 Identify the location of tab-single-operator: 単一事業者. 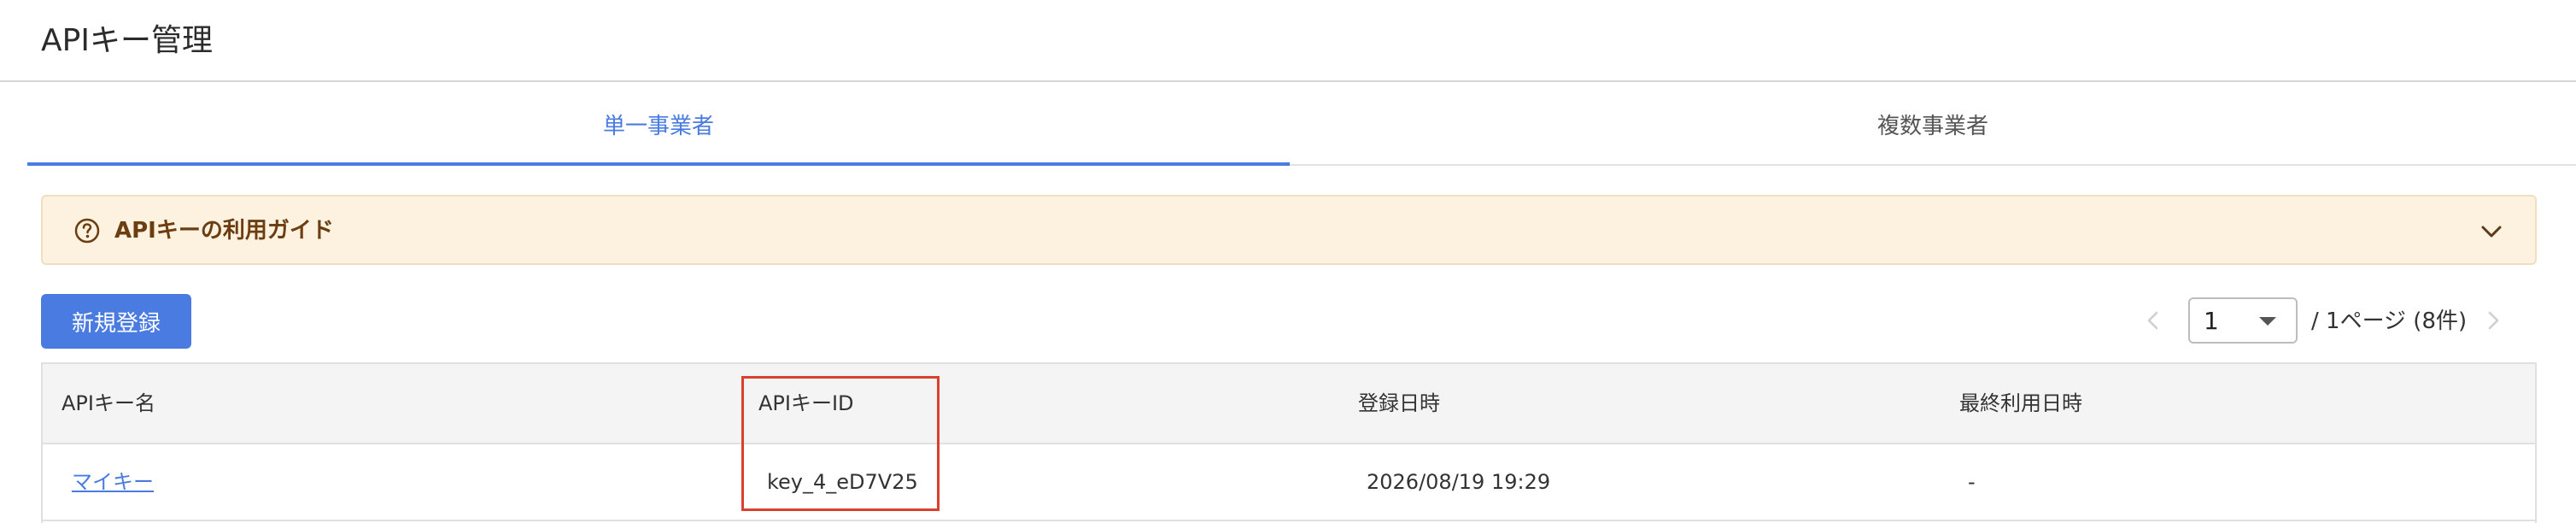
(658, 125).